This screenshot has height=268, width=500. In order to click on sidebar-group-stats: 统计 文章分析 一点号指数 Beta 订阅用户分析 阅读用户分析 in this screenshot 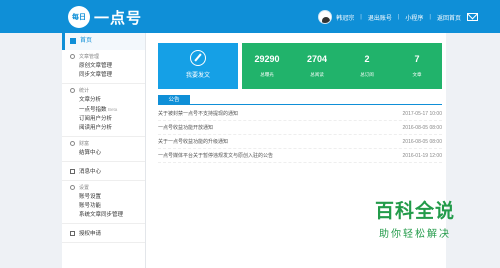, I will do `click(103, 110)`.